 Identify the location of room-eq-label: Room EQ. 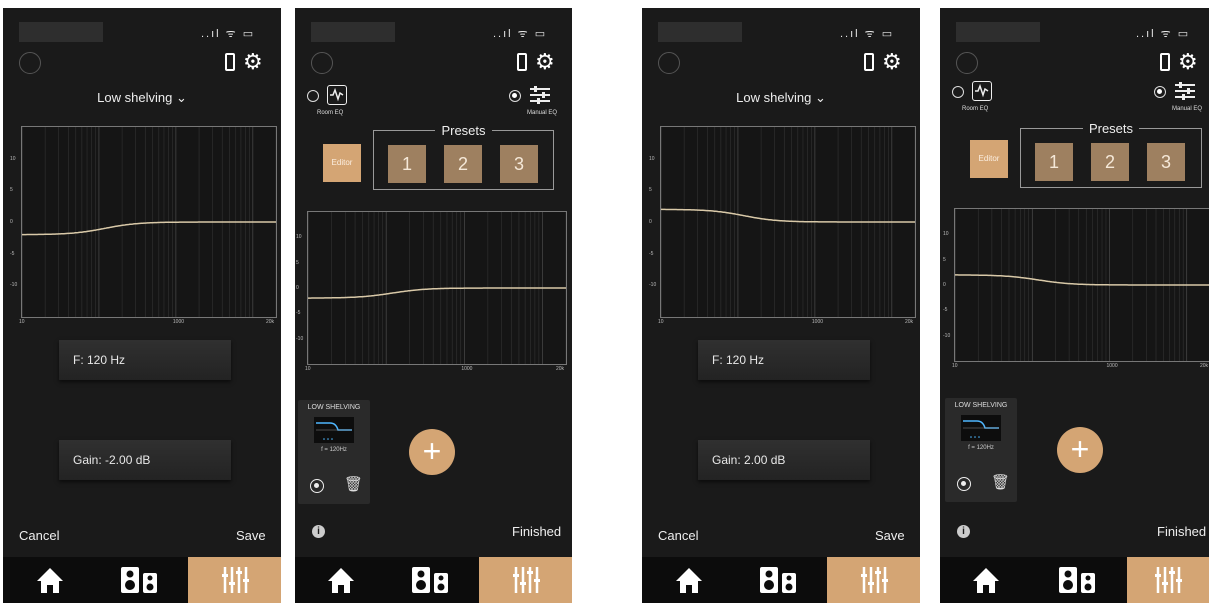
(330, 113).